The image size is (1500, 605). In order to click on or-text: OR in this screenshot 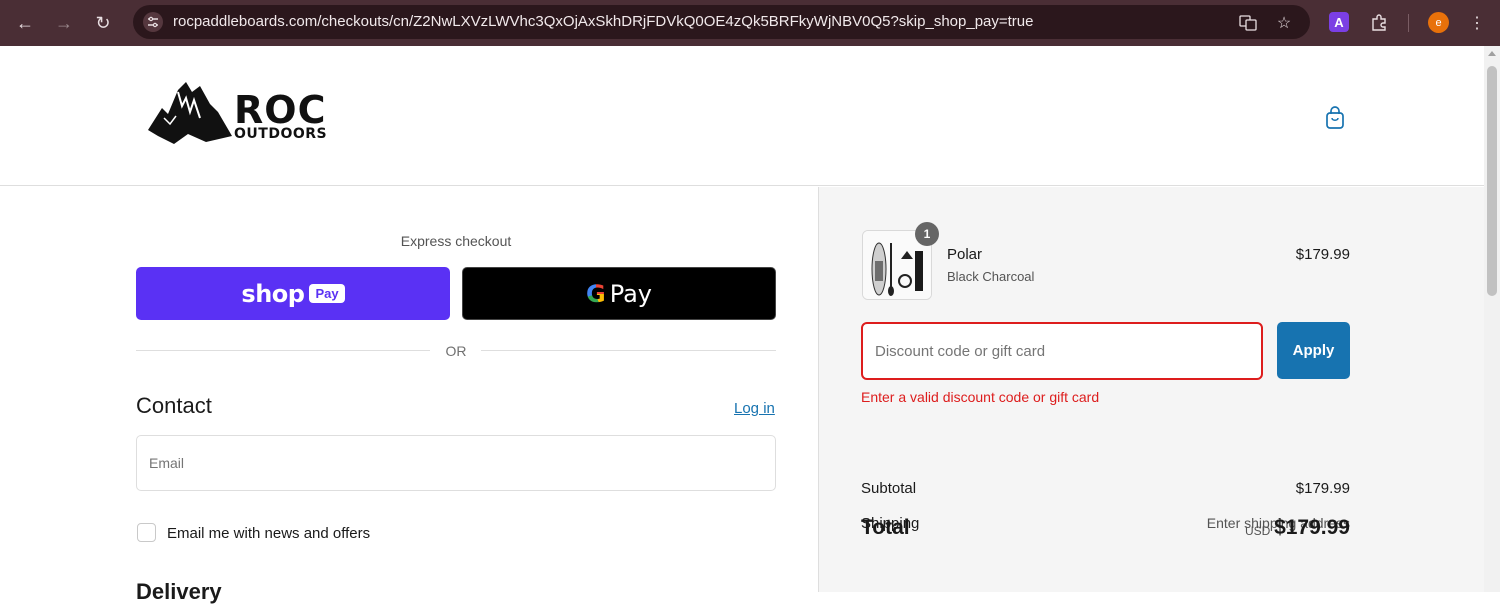, I will do `click(456, 351)`.